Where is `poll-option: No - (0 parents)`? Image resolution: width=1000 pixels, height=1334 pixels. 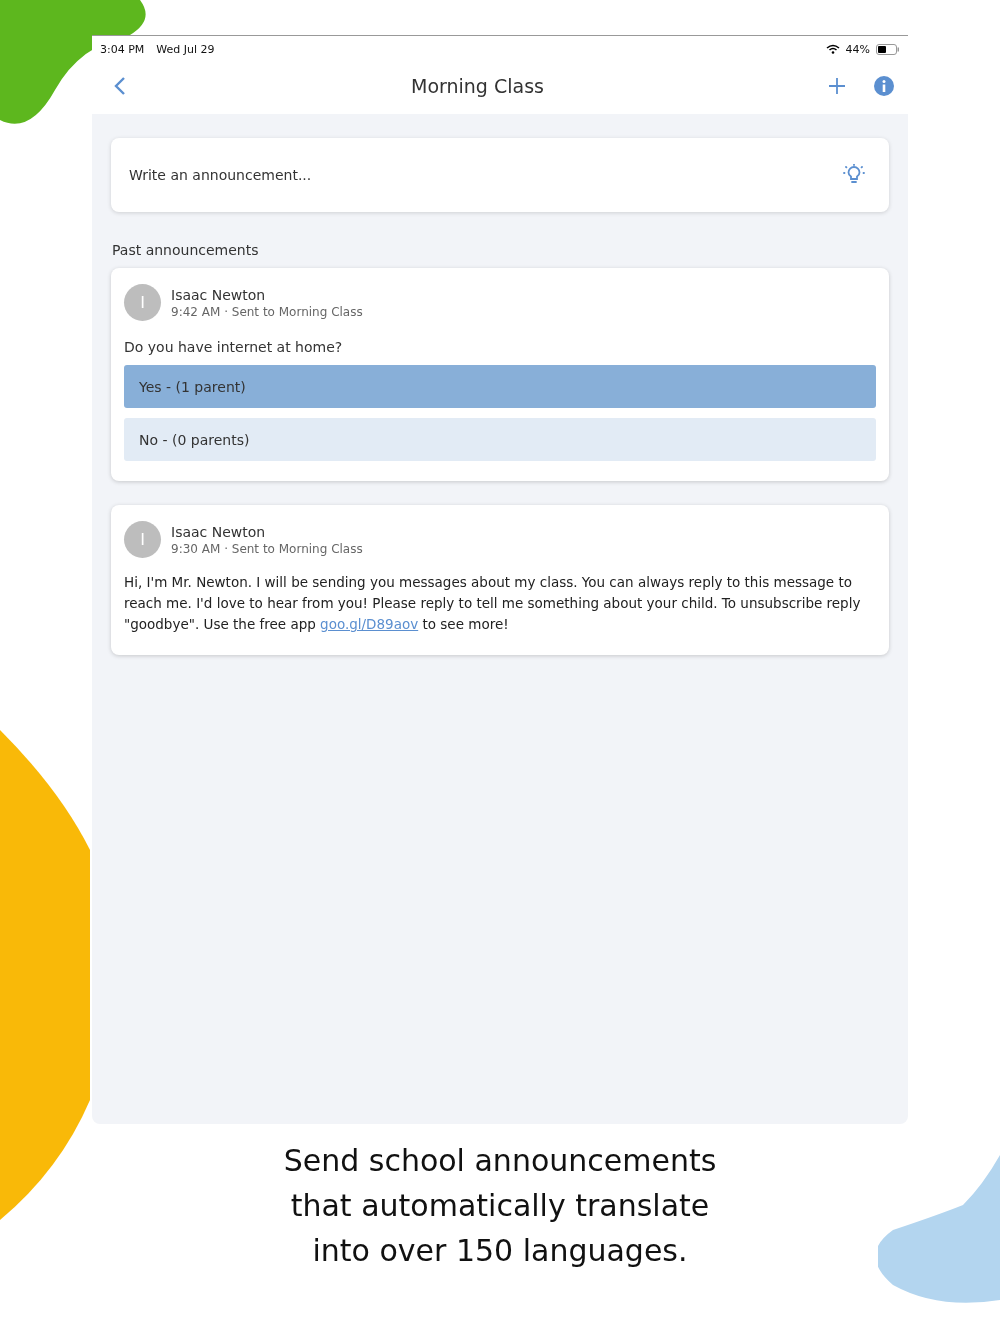
poll-option: No - (0 parents) is located at coordinates (500, 439).